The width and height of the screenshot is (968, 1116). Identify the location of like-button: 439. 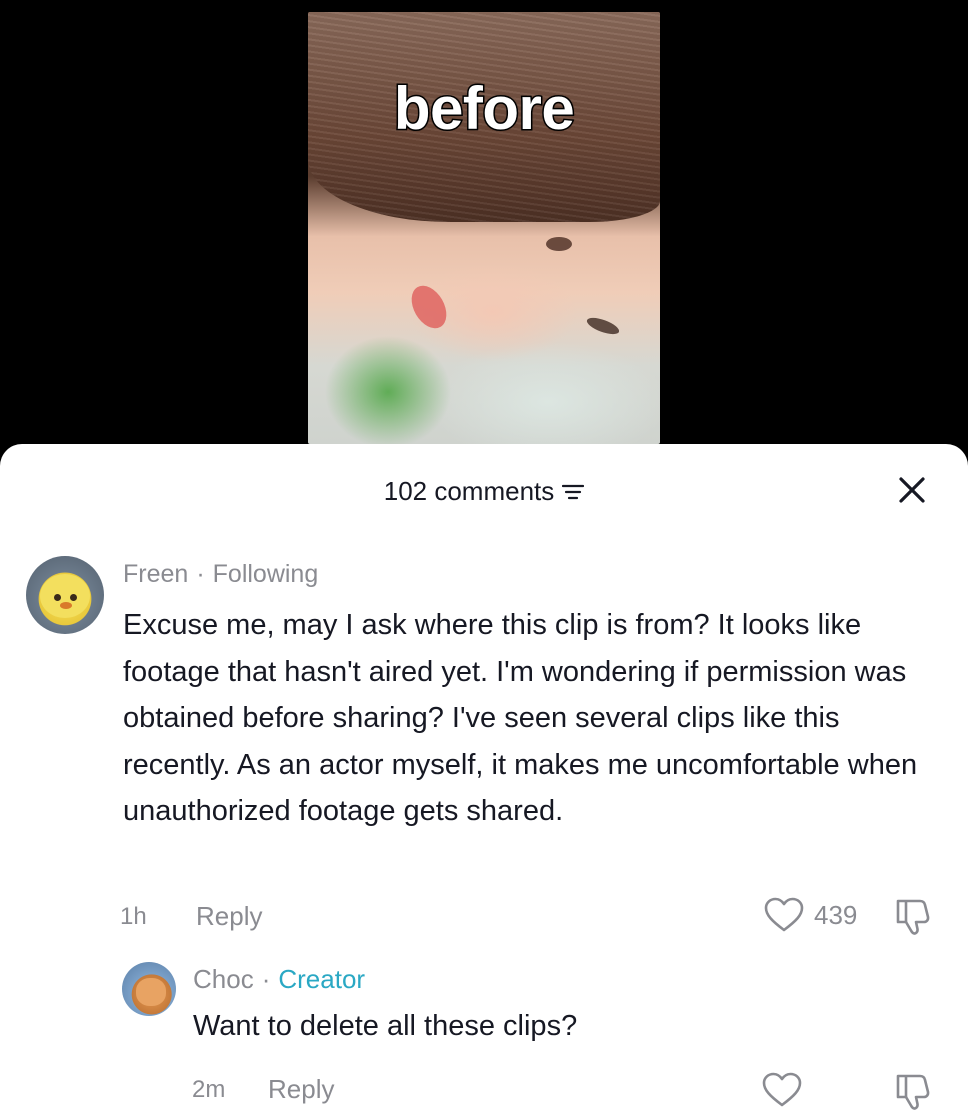
(810, 915).